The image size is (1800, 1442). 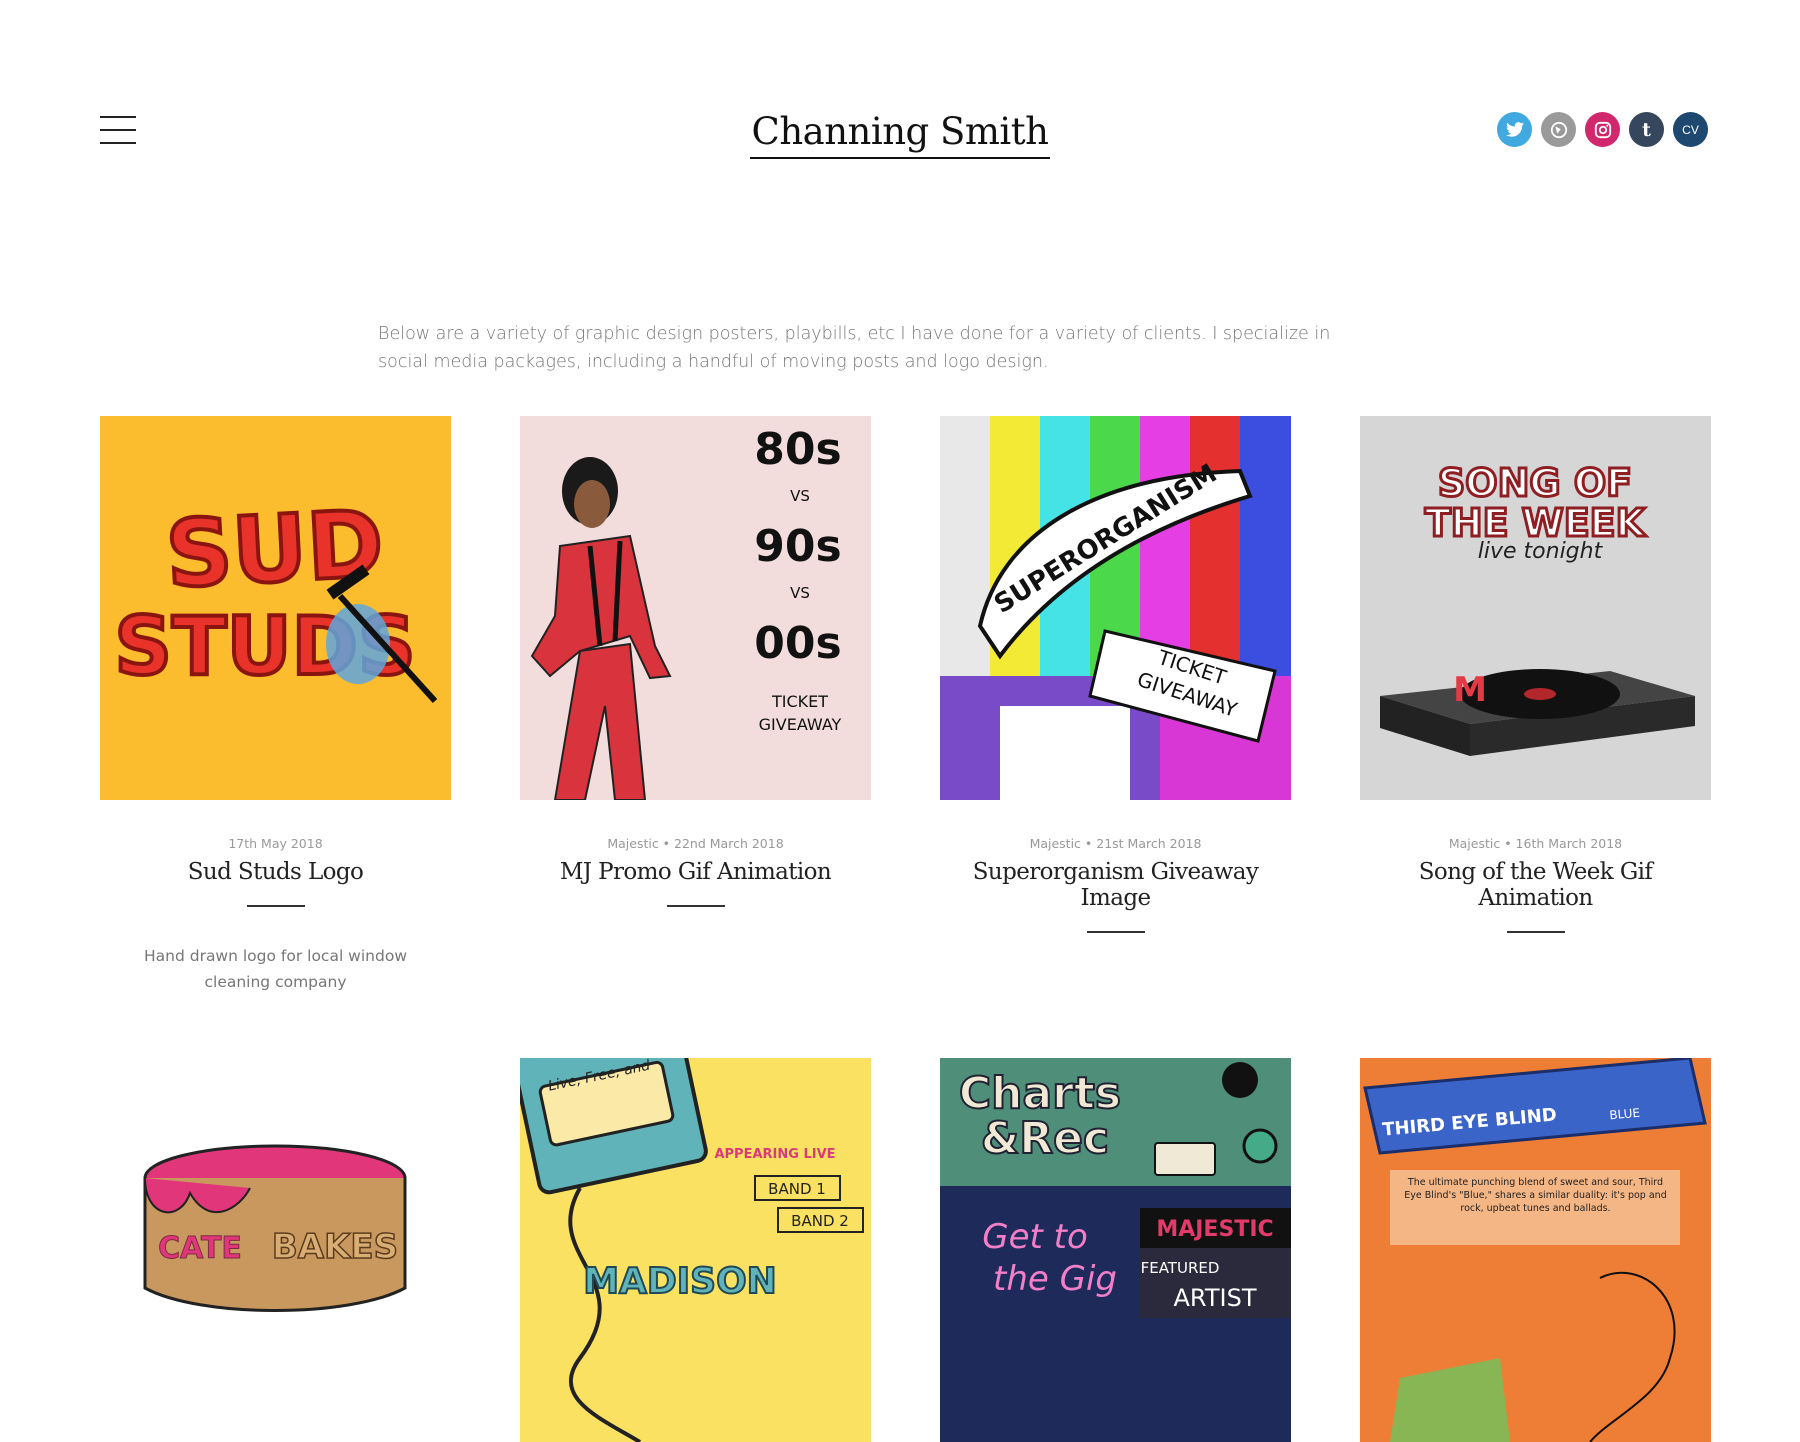 What do you see at coordinates (1690, 129) in the screenshot?
I see `cv-icon: CV` at bounding box center [1690, 129].